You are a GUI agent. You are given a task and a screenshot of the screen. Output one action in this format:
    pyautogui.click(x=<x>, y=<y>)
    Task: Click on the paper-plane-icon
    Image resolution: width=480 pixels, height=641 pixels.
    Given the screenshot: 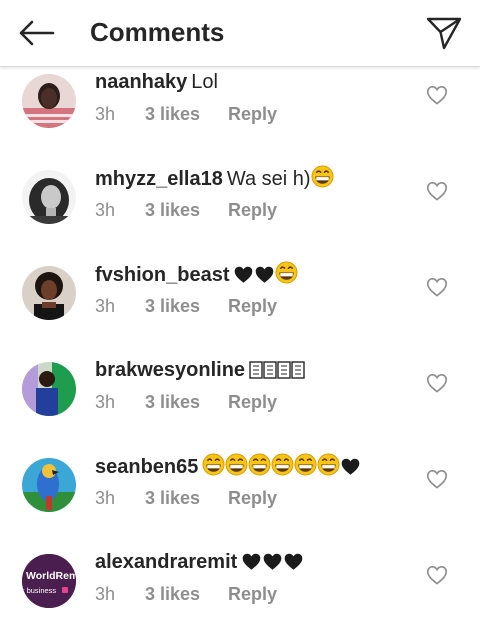 What is the action you would take?
    pyautogui.click(x=444, y=33)
    